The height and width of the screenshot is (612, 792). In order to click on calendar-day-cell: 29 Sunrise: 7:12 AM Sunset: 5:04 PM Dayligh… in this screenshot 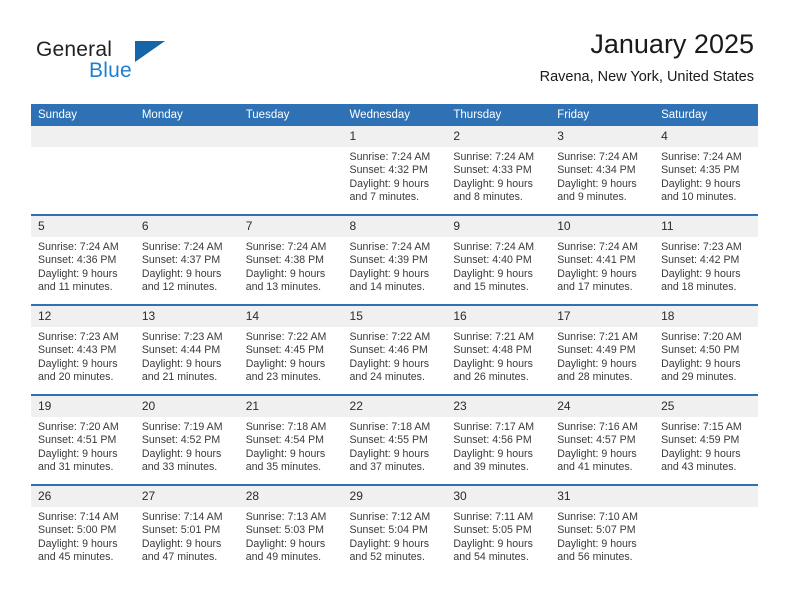, I will do `click(394, 529)`.